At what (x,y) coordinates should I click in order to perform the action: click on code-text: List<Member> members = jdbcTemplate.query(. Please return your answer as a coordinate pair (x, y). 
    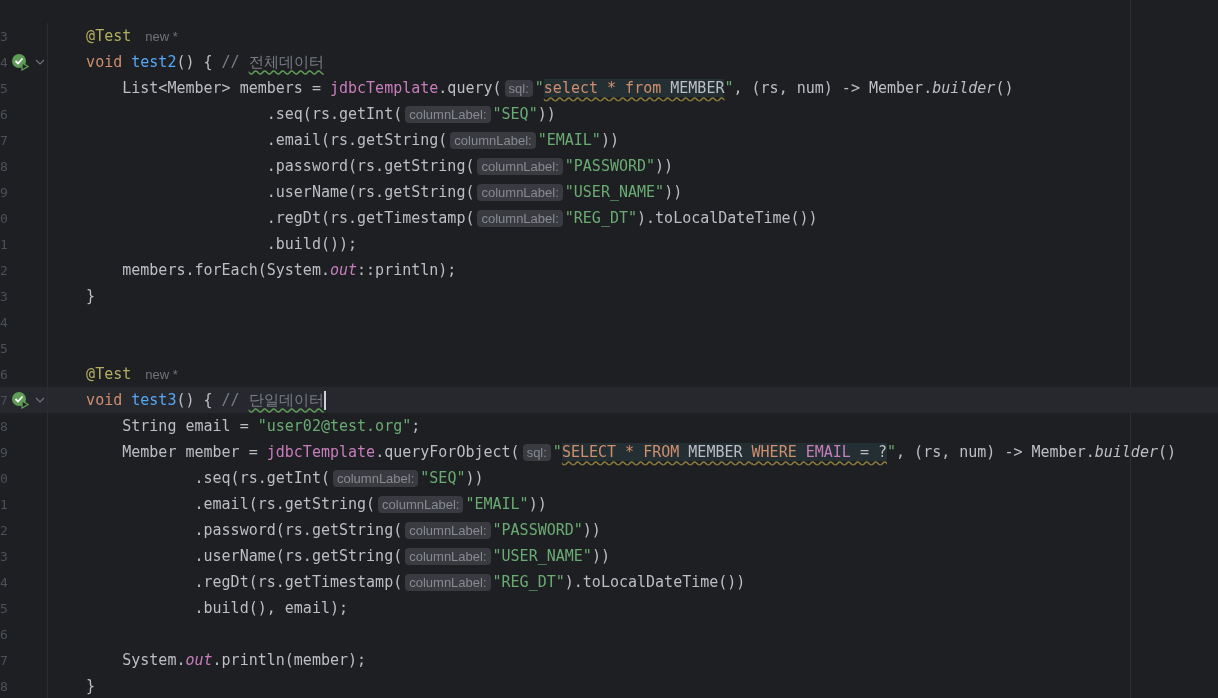
    Looking at the image, I should click on (311, 88).